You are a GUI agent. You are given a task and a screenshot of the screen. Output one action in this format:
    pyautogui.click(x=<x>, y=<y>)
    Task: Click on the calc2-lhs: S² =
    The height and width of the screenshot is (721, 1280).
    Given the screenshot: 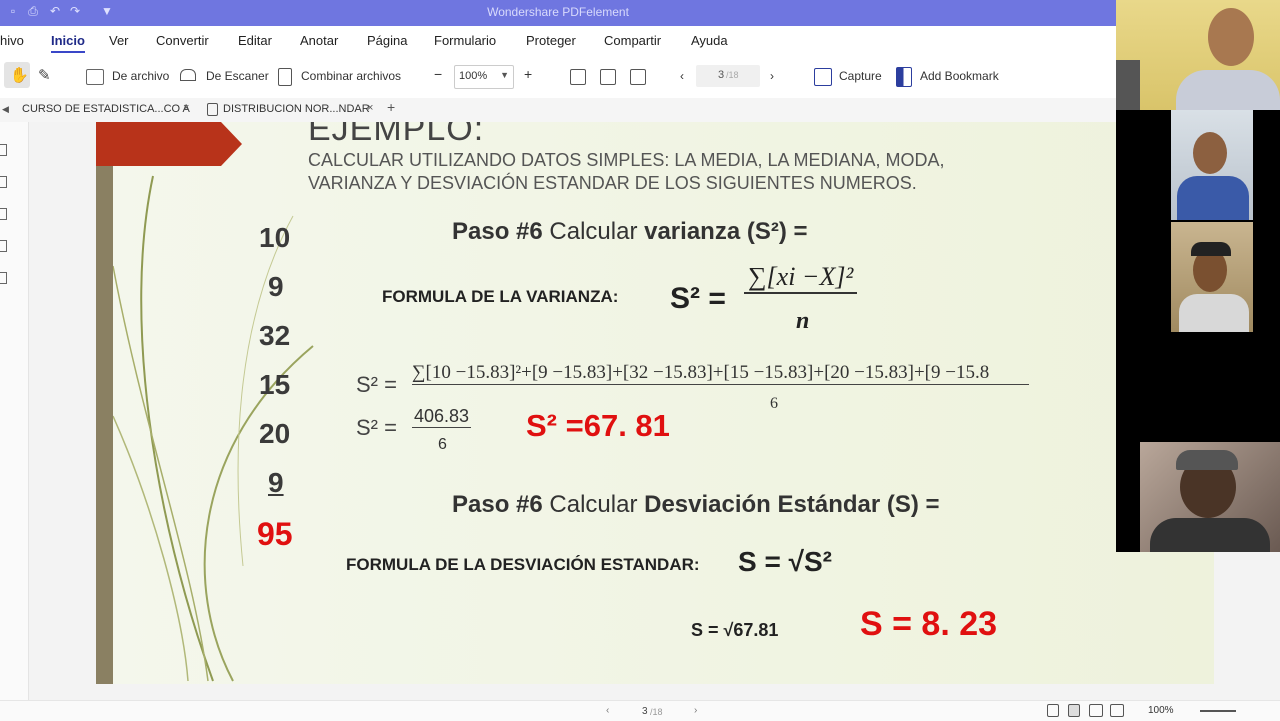 What is the action you would take?
    pyautogui.click(x=376, y=427)
    